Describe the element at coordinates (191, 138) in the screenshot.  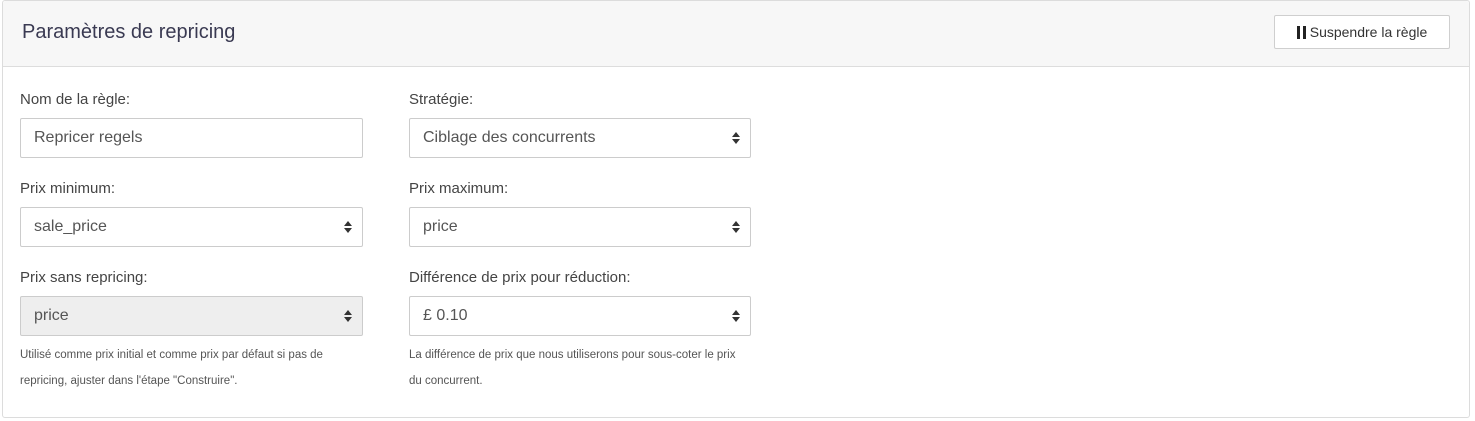
I see `rule-name-input: Repricer regels` at that location.